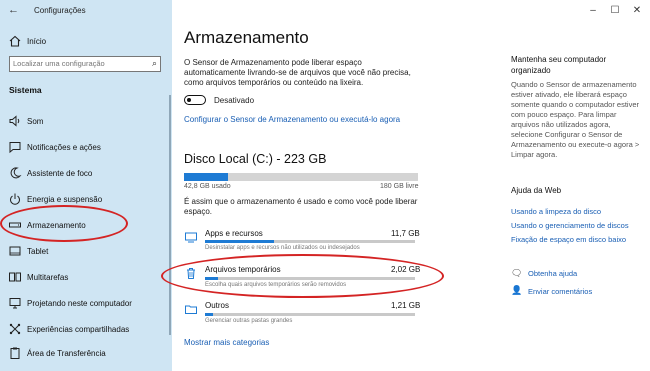 The height and width of the screenshot is (371, 650). What do you see at coordinates (60, 10) in the screenshot?
I see `window-title: Configurações` at bounding box center [60, 10].